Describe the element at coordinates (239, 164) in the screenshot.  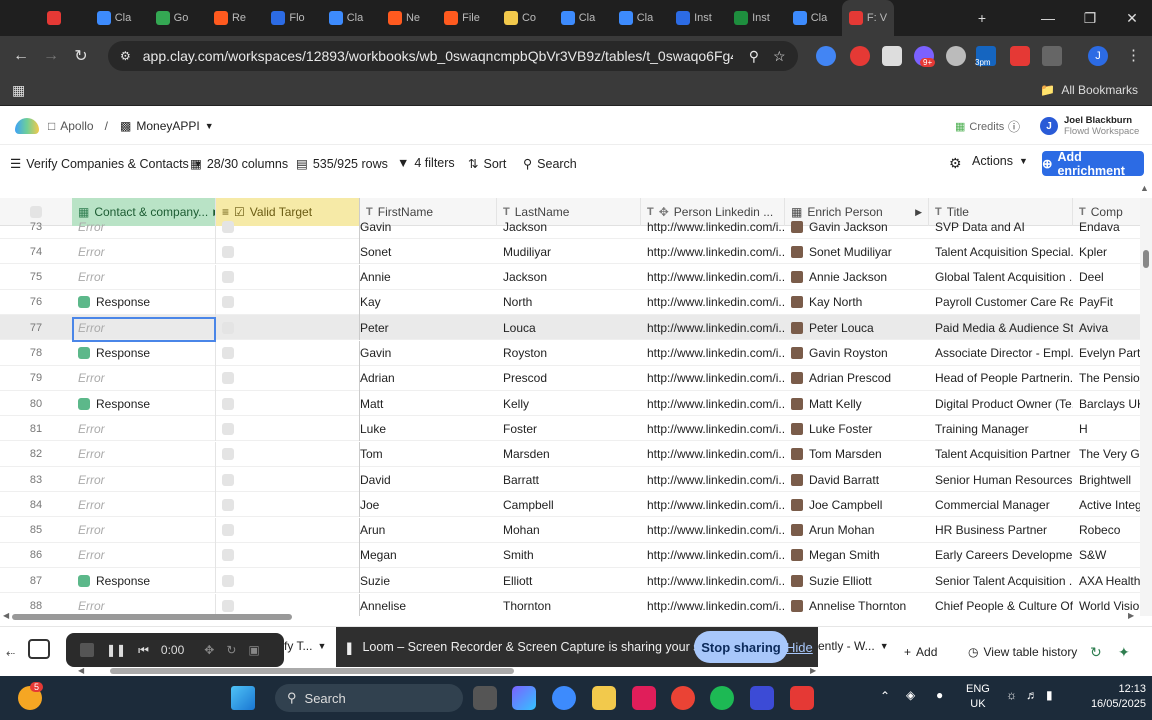
I see `columns-button: ▦ 28/30 columns` at that location.